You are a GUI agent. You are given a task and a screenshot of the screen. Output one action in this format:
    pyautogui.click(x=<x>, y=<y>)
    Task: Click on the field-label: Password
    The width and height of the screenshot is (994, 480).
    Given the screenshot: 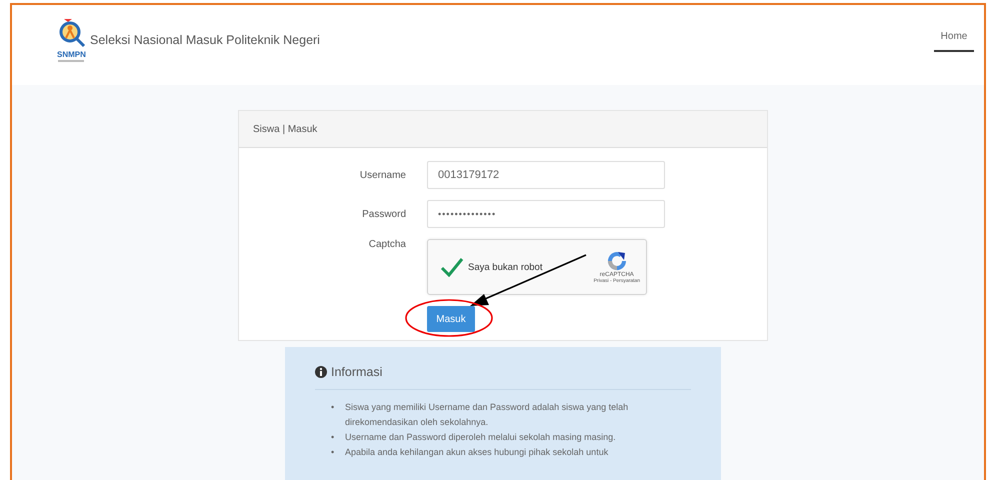 What is the action you would take?
    pyautogui.click(x=383, y=214)
    